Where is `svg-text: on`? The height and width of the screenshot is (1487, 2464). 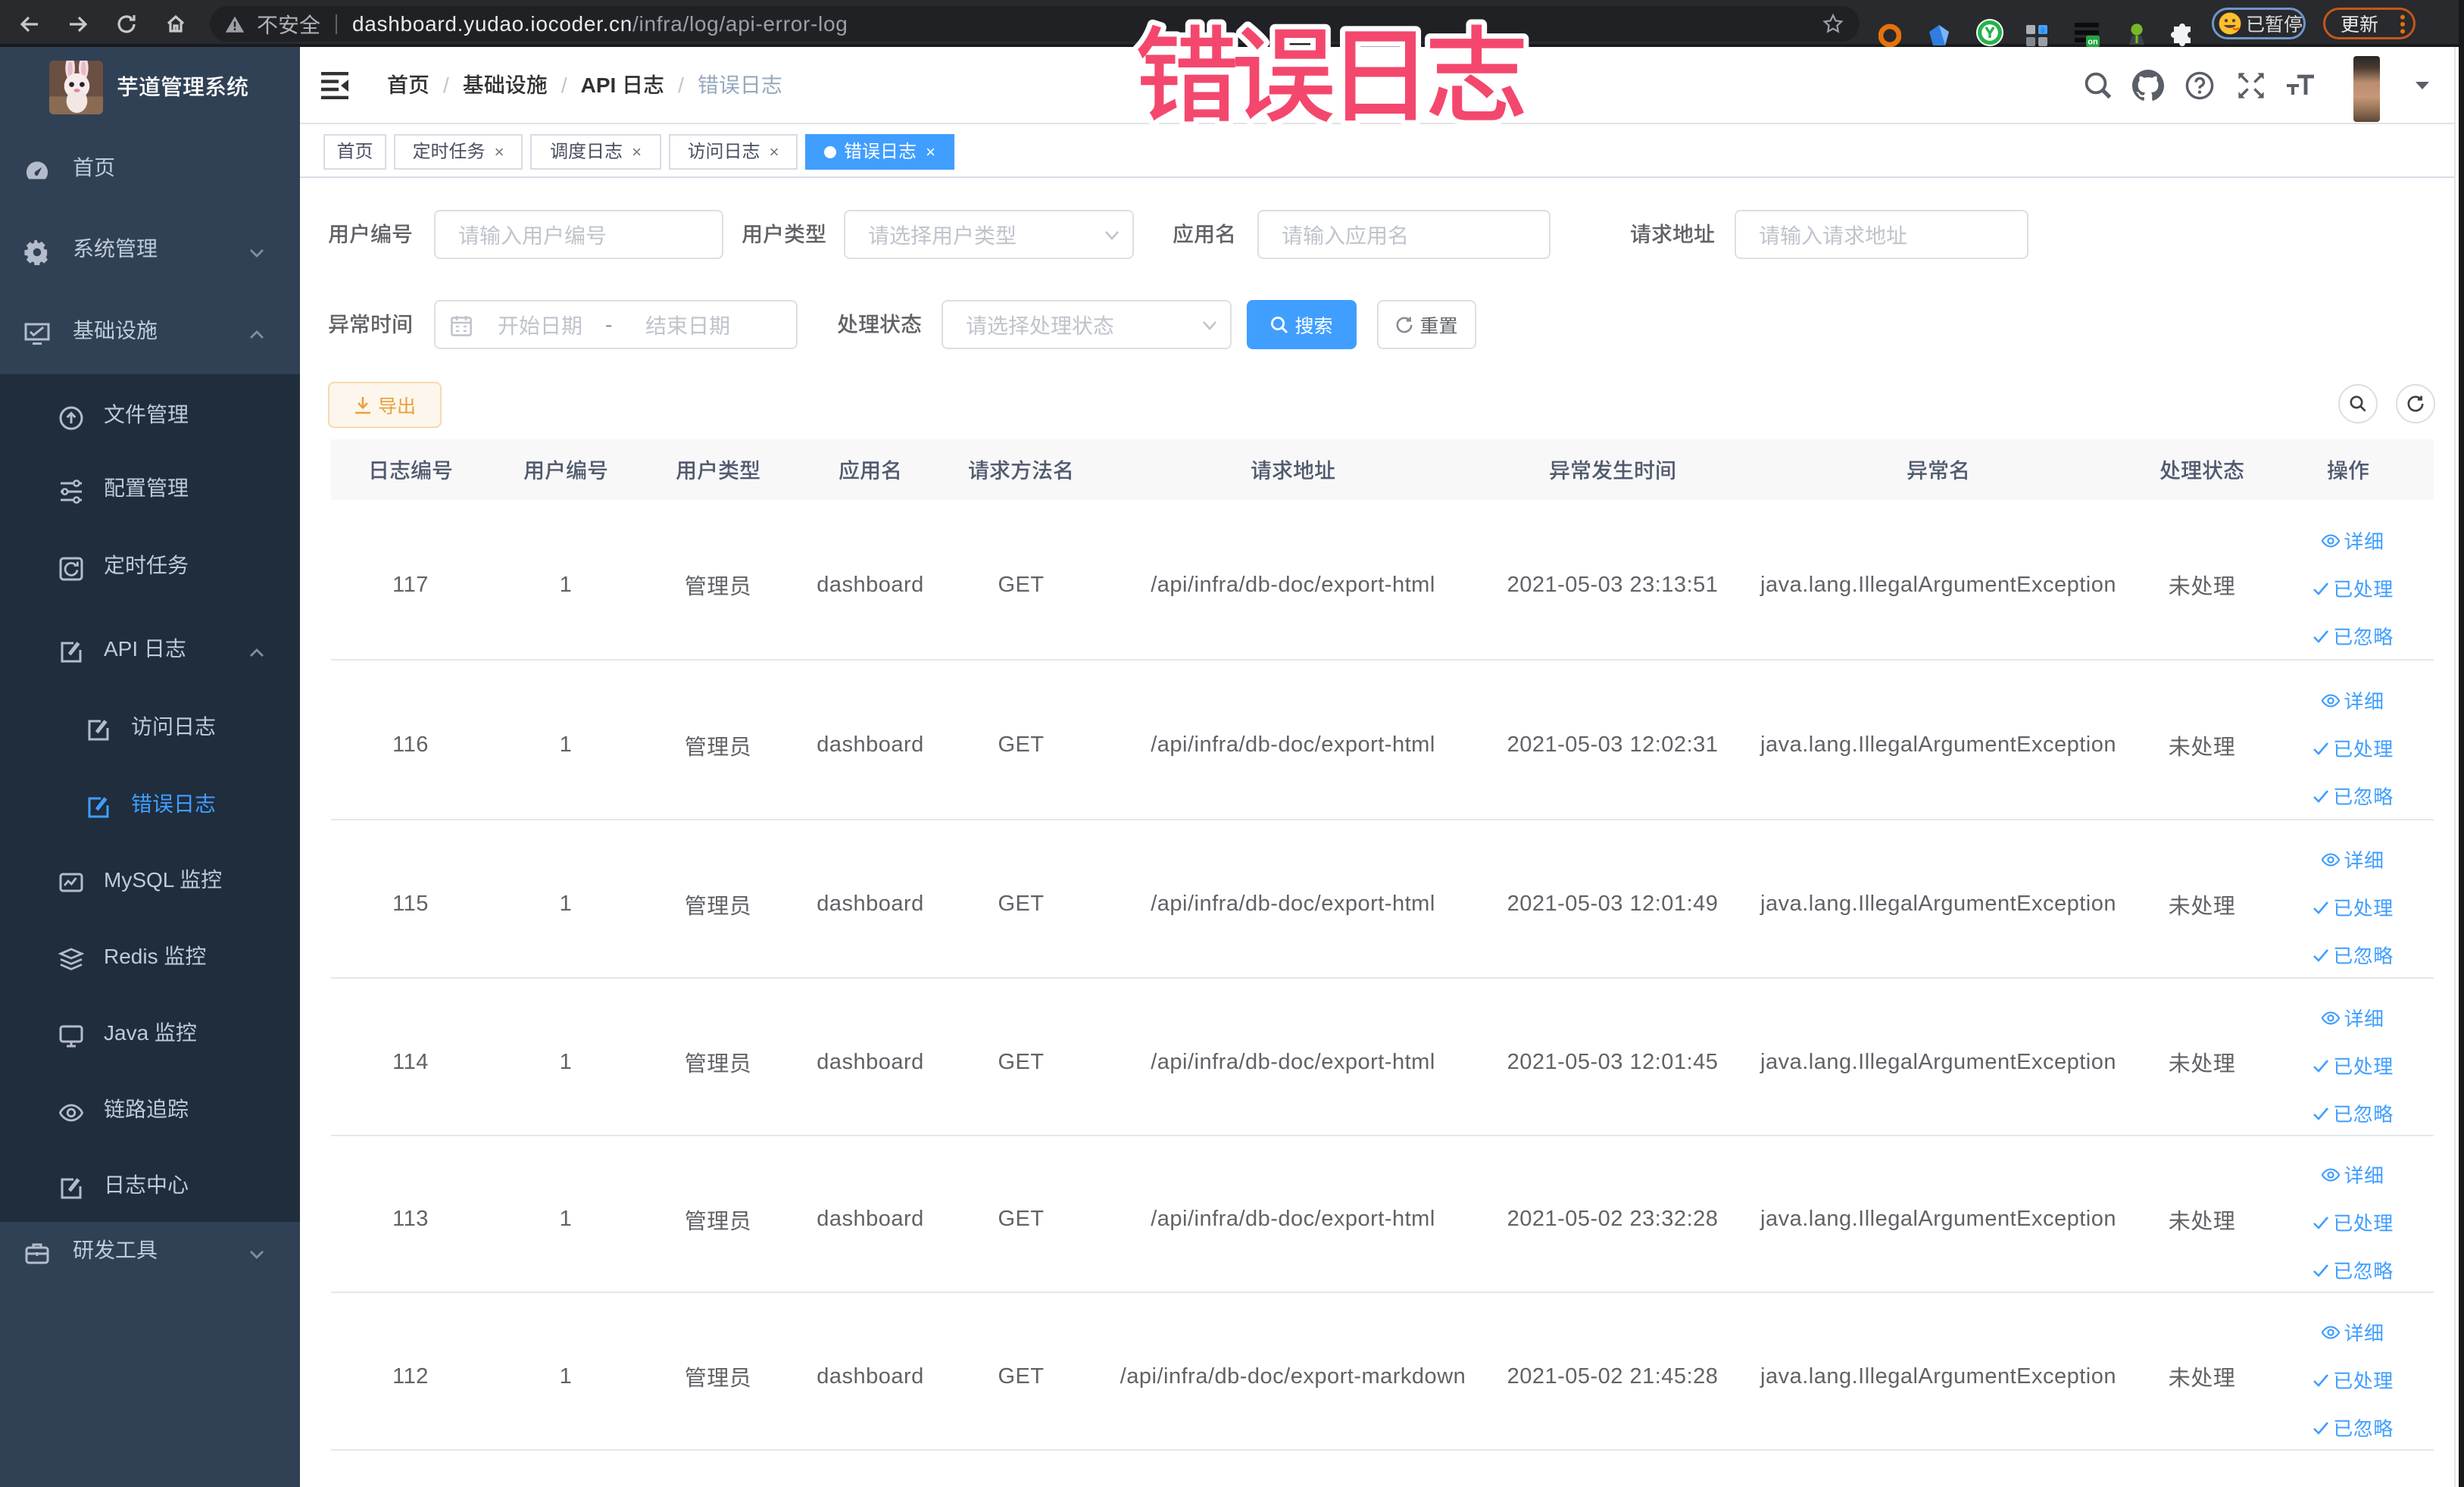 svg-text: on is located at coordinates (2093, 42).